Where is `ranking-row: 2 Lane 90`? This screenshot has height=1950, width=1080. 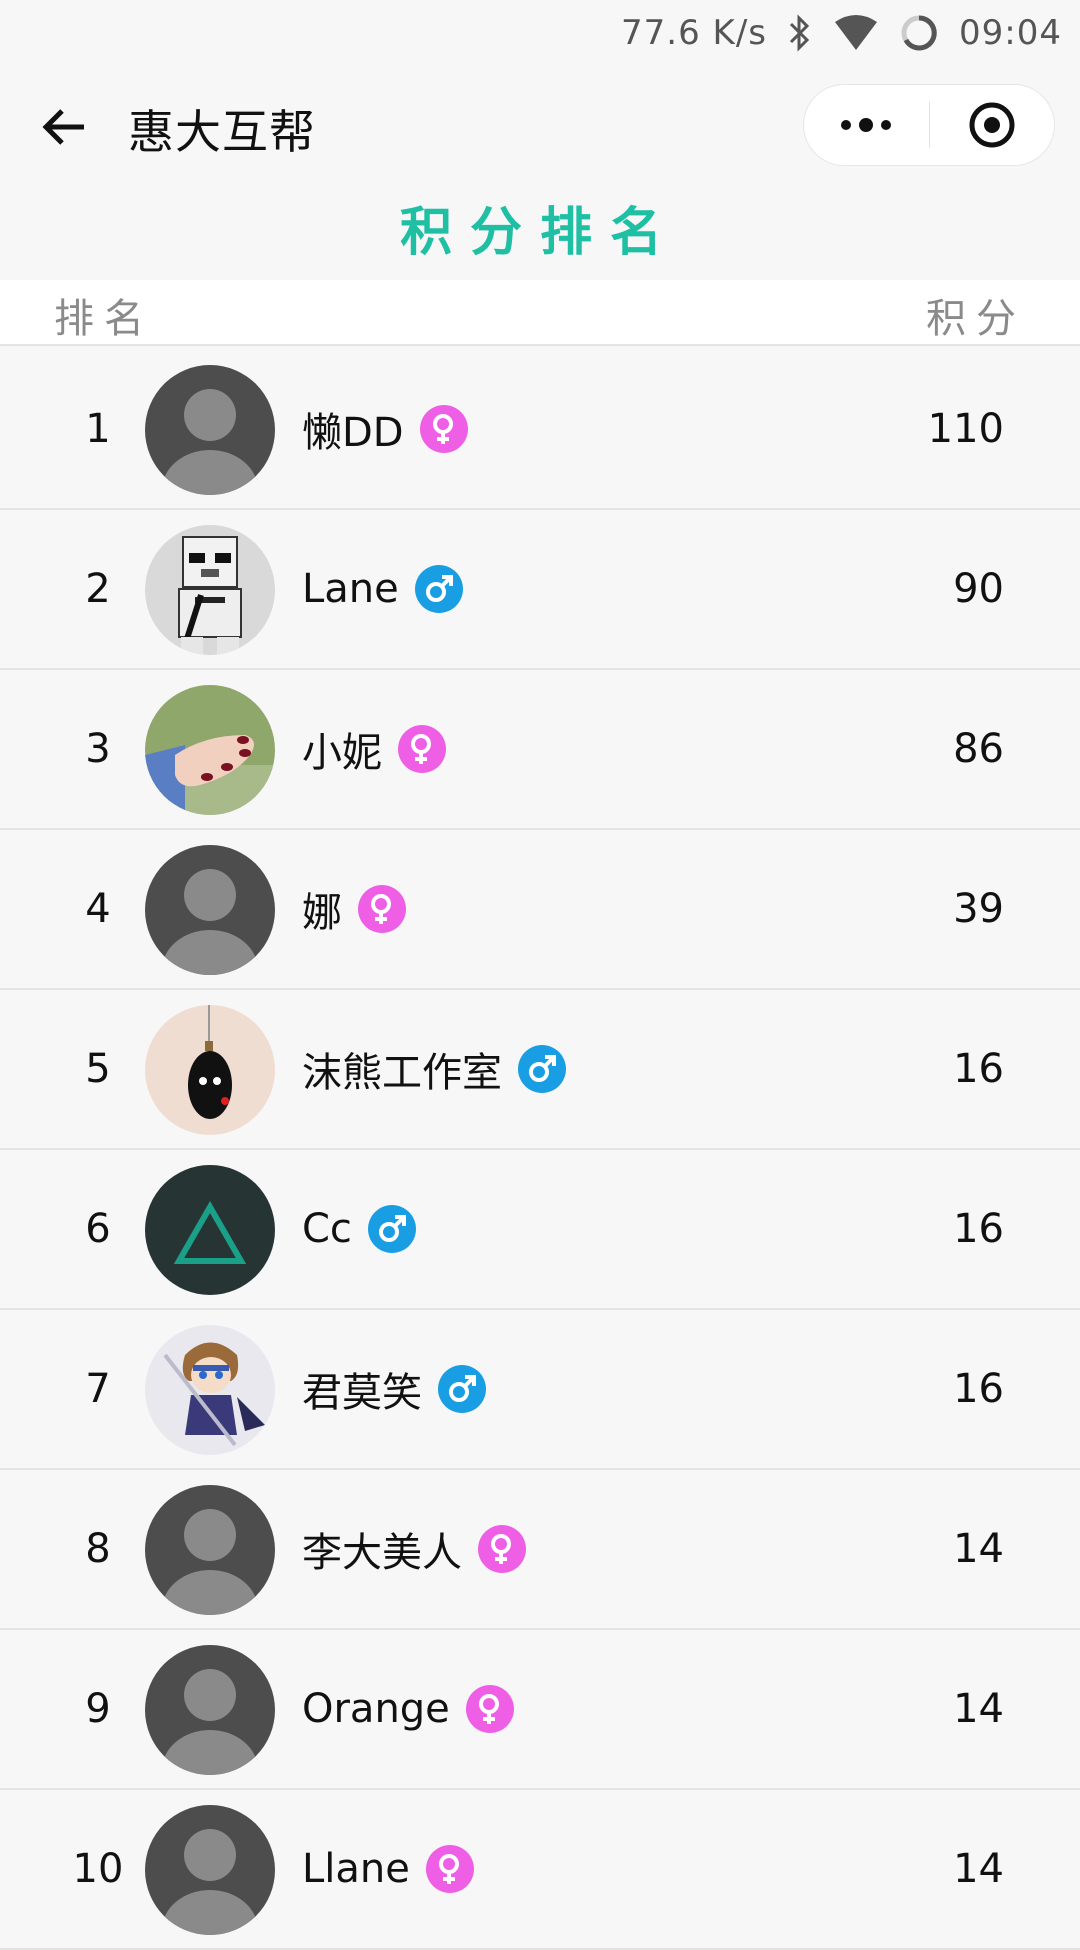 ranking-row: 2 Lane 90 is located at coordinates (540, 590).